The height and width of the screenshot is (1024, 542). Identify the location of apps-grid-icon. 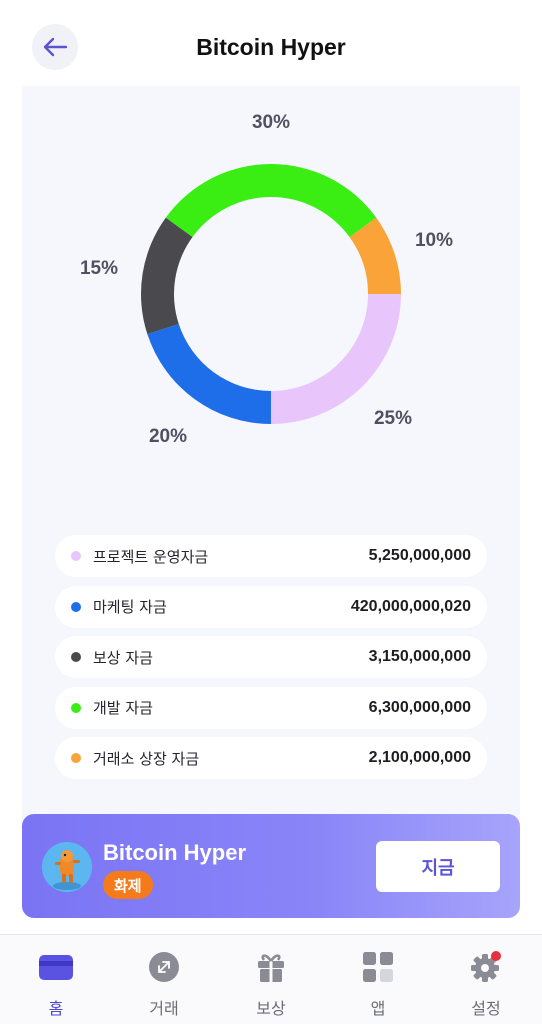
(378, 967).